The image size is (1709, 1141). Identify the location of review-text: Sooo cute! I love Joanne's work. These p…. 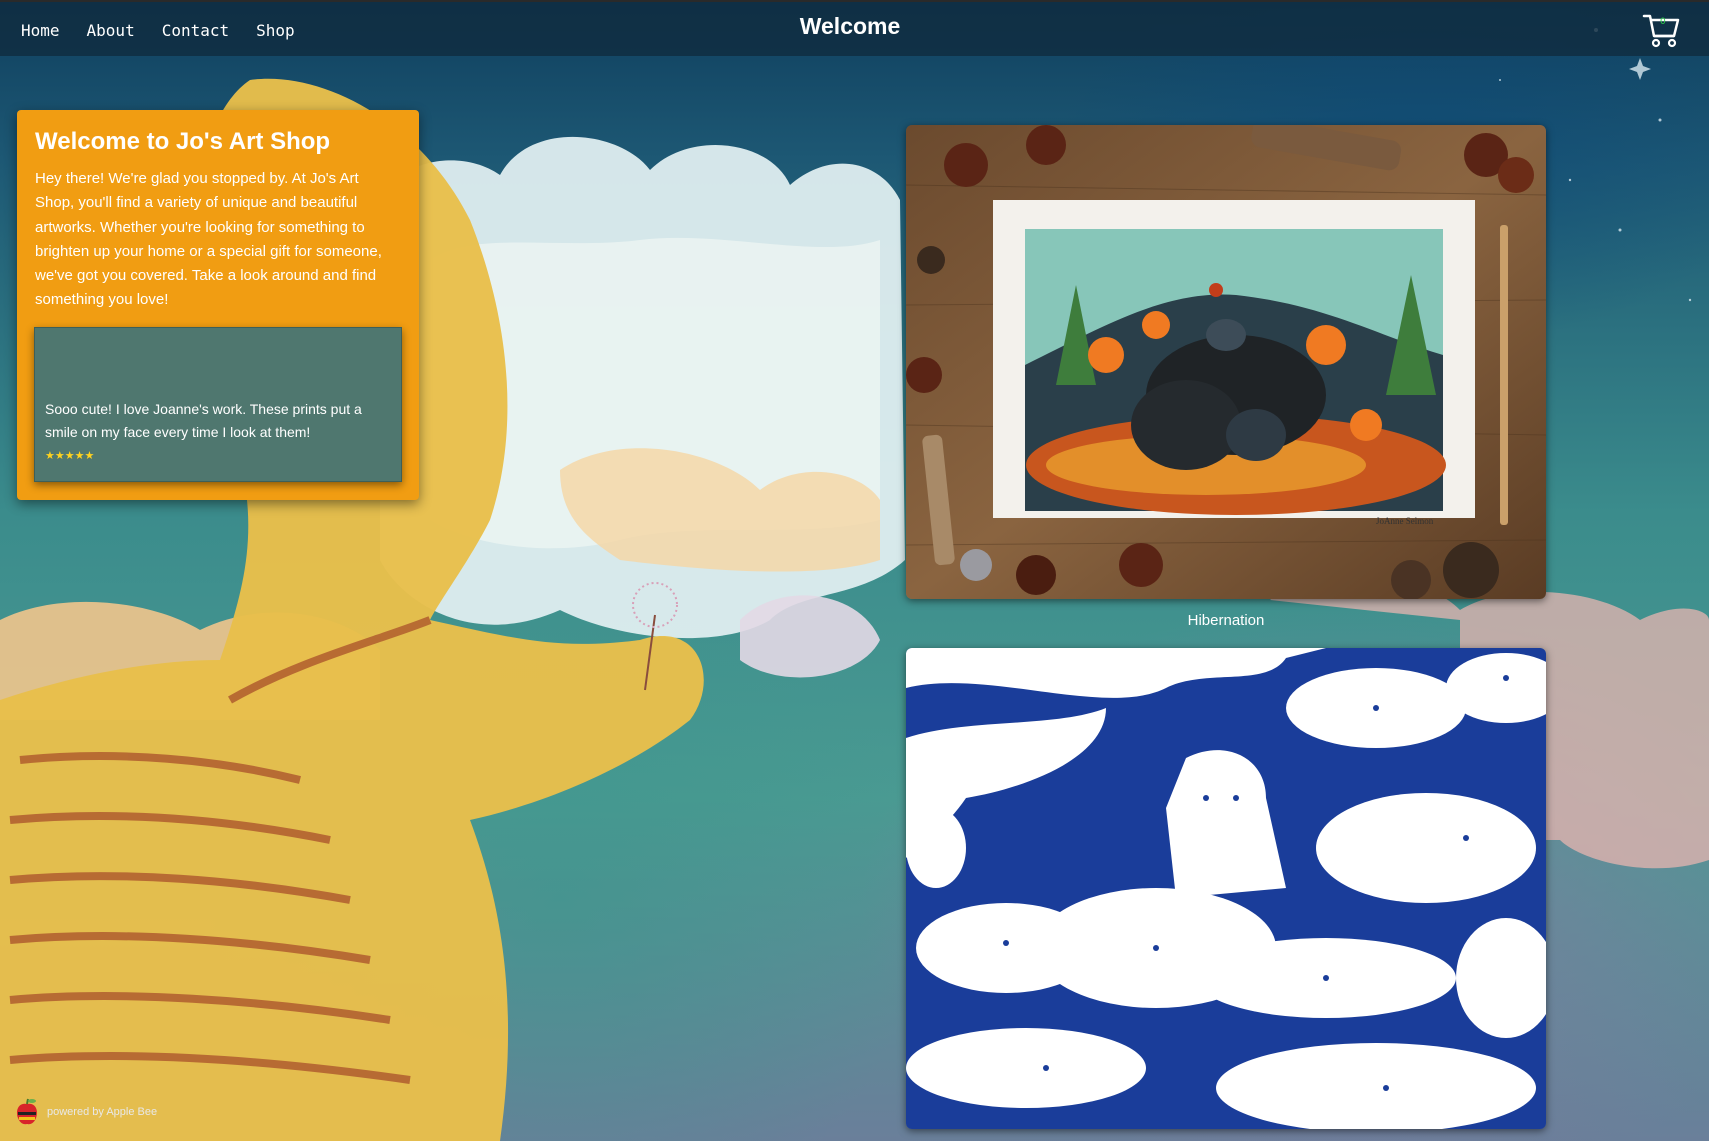
(203, 420).